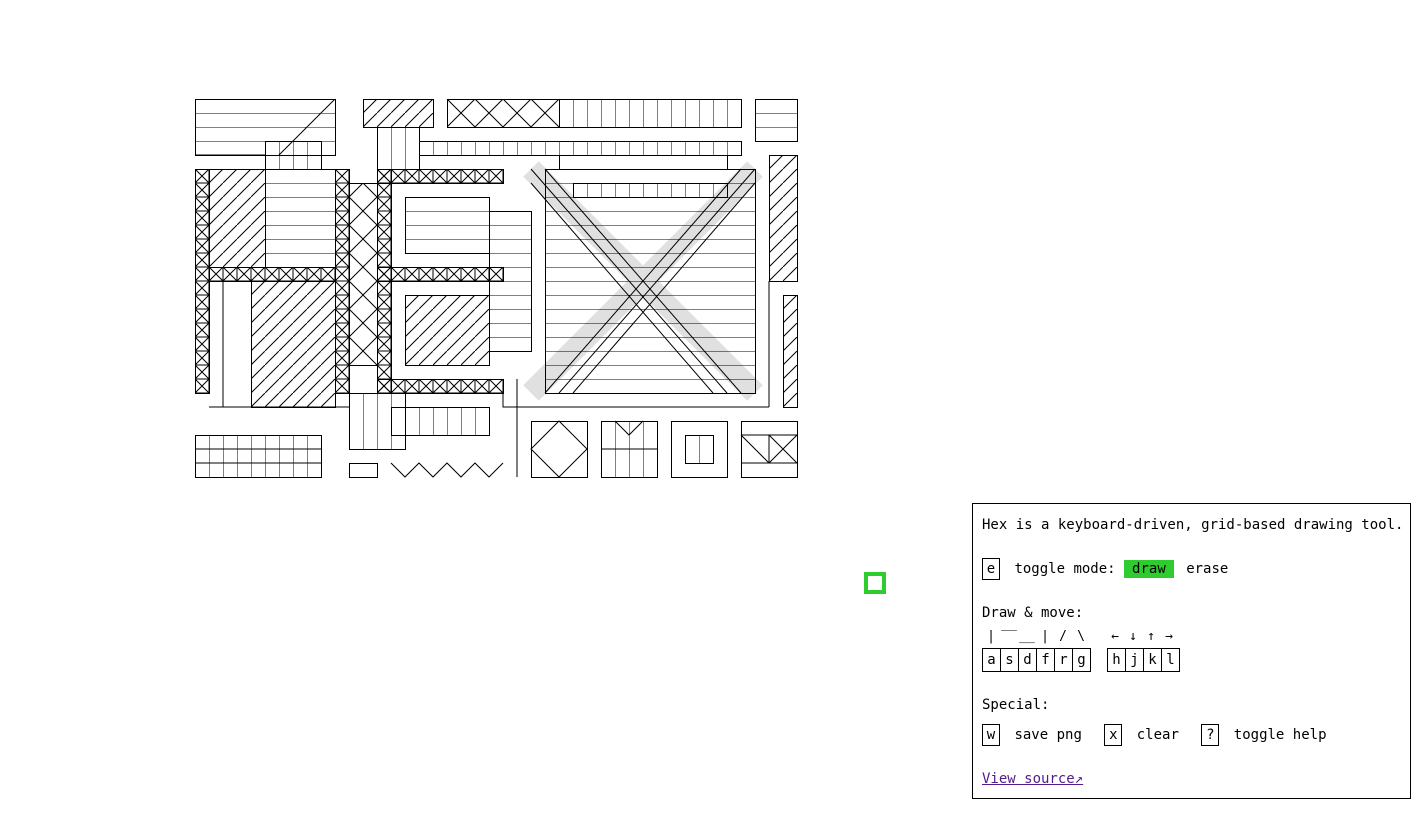 The image size is (1423, 816). What do you see at coordinates (1063, 660) in the screenshot?
I see `key-r: r` at bounding box center [1063, 660].